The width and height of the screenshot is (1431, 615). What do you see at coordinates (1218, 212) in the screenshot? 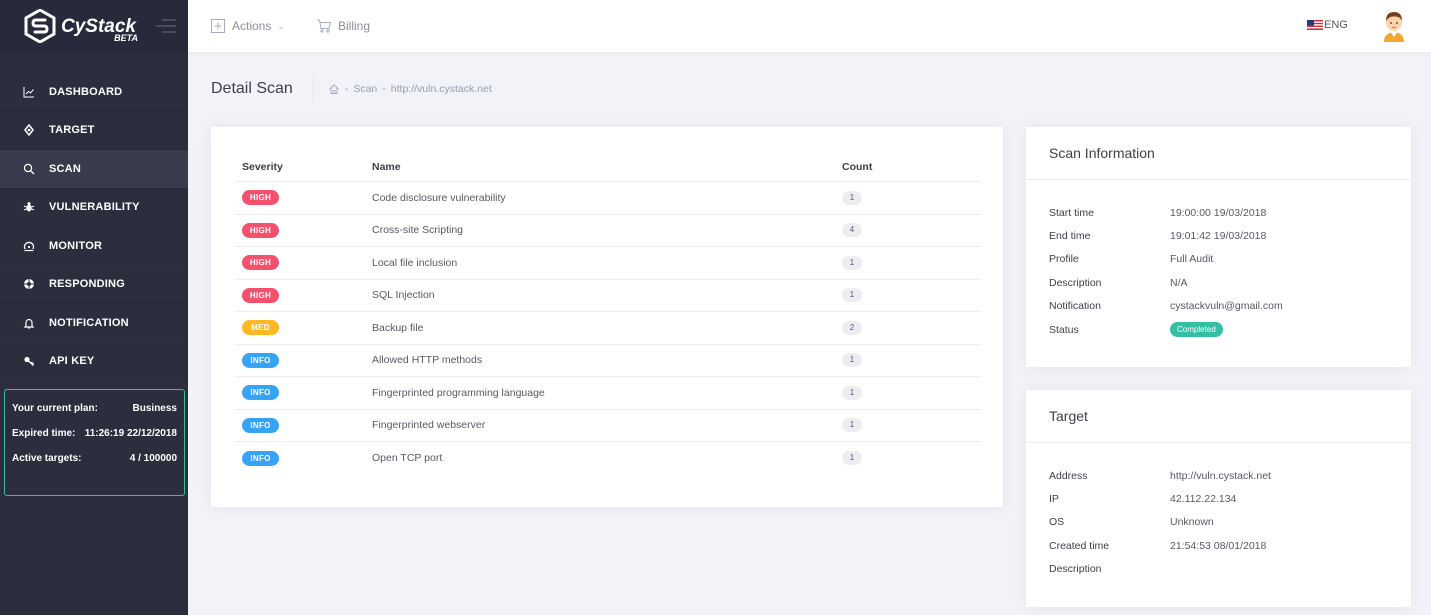
I see `info-value: 19:00:00 19/03/2018` at bounding box center [1218, 212].